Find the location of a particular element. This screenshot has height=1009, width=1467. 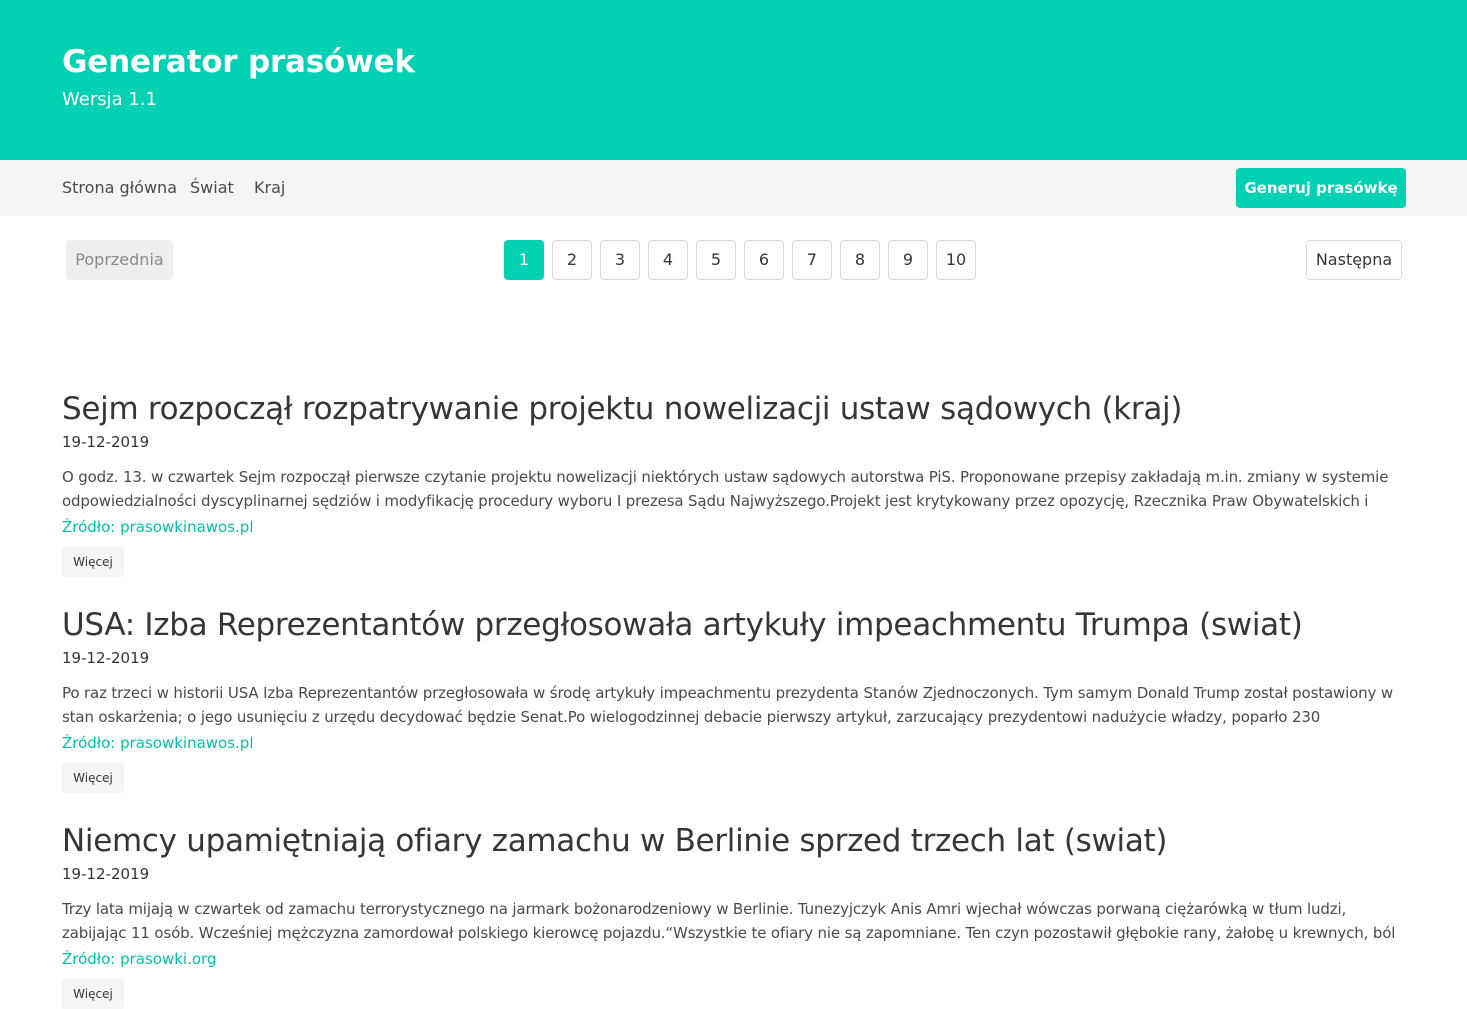

page-button-3: 3 is located at coordinates (620, 260).